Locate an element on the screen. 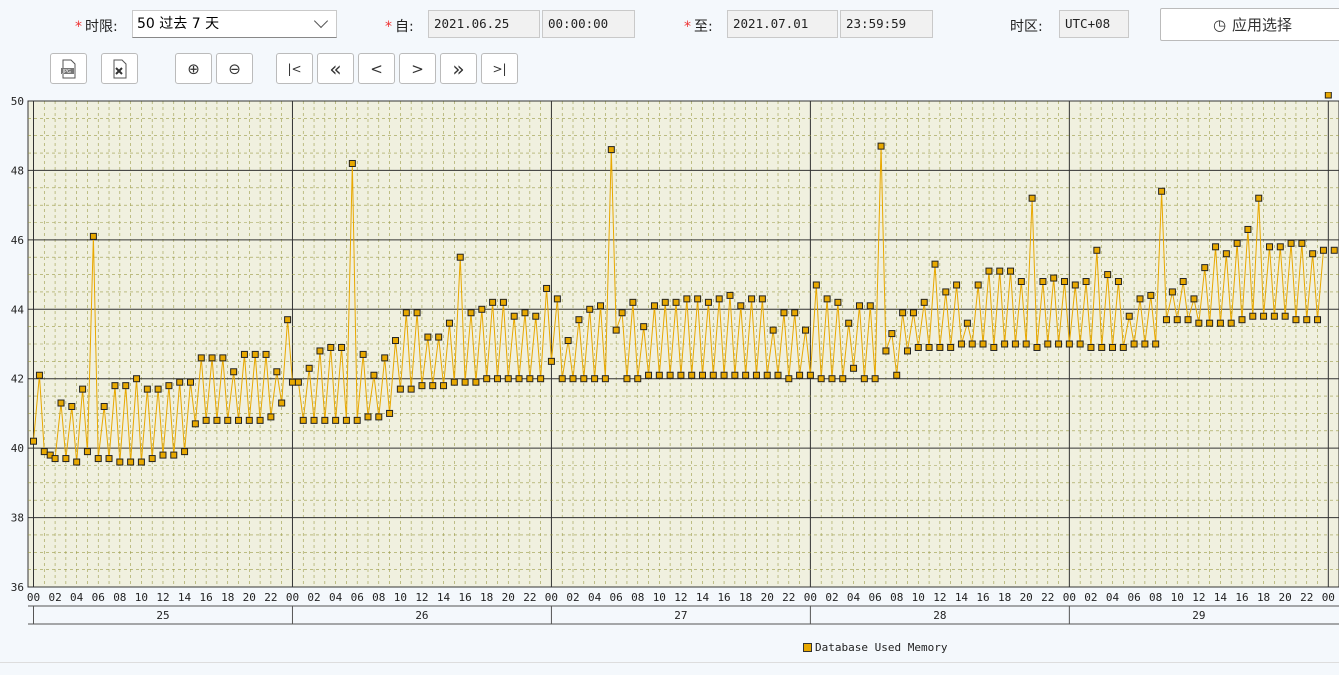 The width and height of the screenshot is (1339, 675). x-tick-label: 04 is located at coordinates (77, 597).